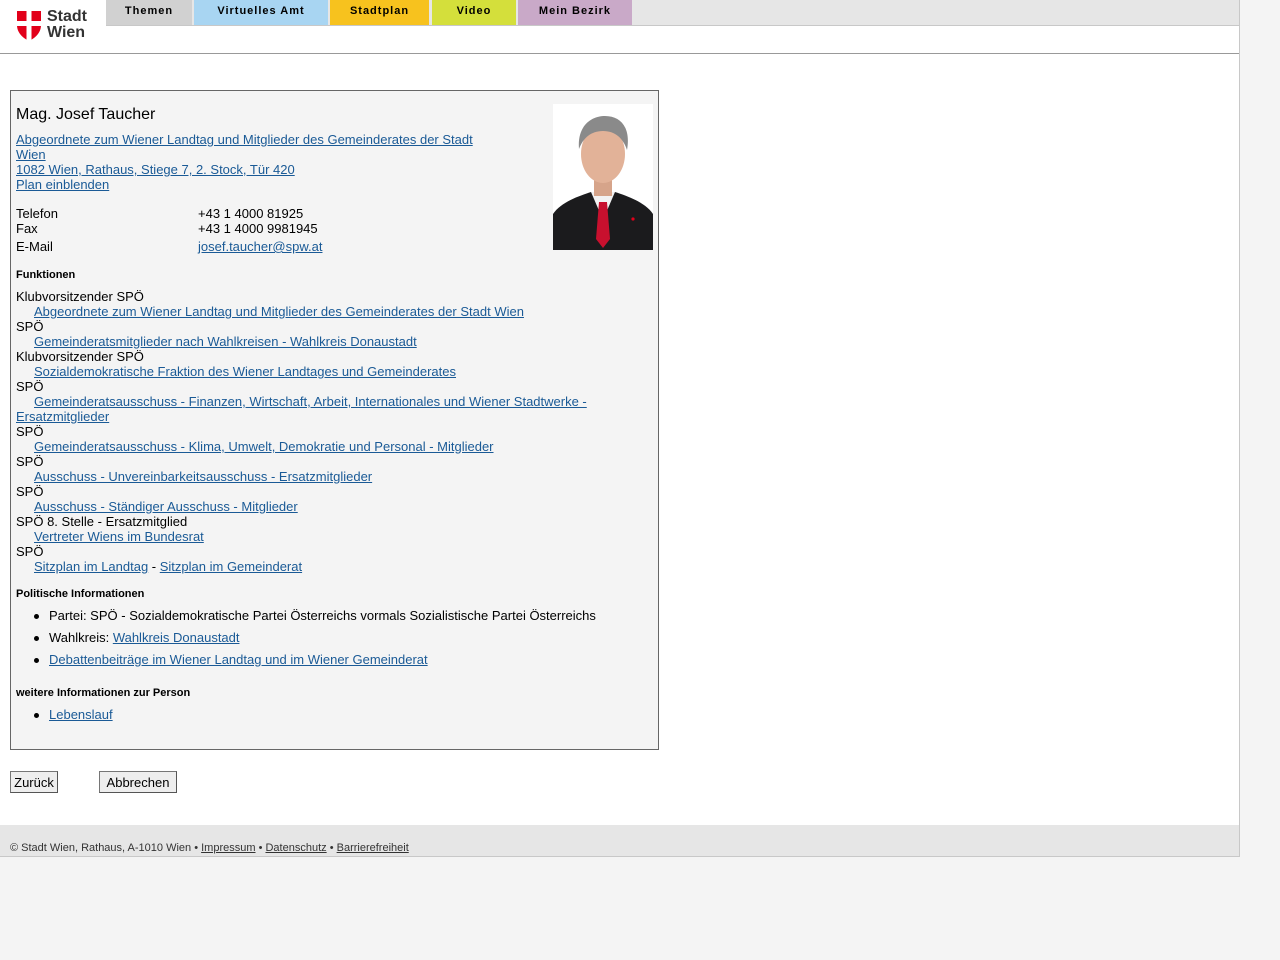  Describe the element at coordinates (81, 714) in the screenshot. I see `cv-link: Lebenslauf` at that location.